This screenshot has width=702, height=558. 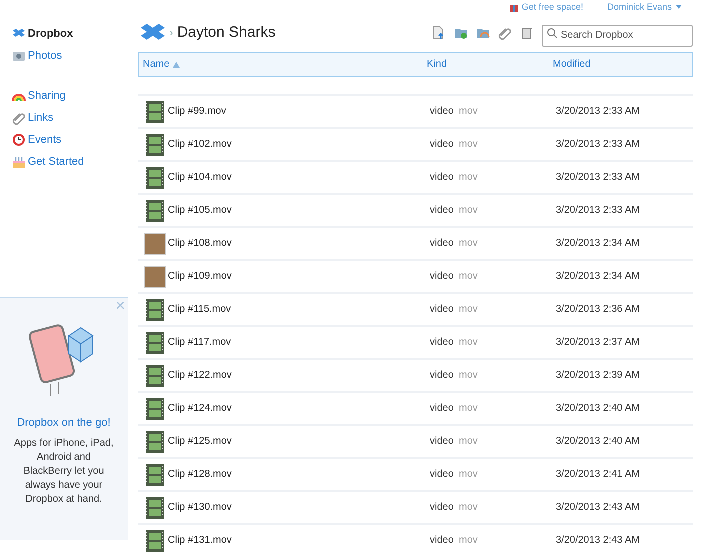 I want to click on file-row: Clip #108.mov video mov 3/20/2013 2:34 AM, so click(x=415, y=242).